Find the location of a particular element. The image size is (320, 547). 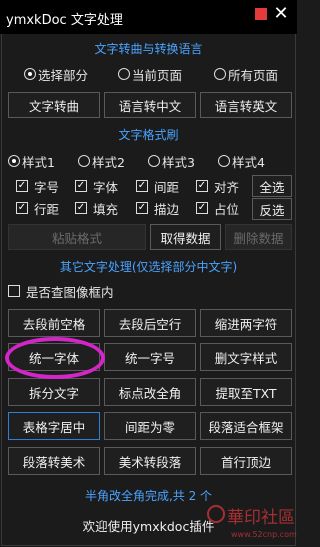

check-label: 字号 is located at coordinates (47, 187).